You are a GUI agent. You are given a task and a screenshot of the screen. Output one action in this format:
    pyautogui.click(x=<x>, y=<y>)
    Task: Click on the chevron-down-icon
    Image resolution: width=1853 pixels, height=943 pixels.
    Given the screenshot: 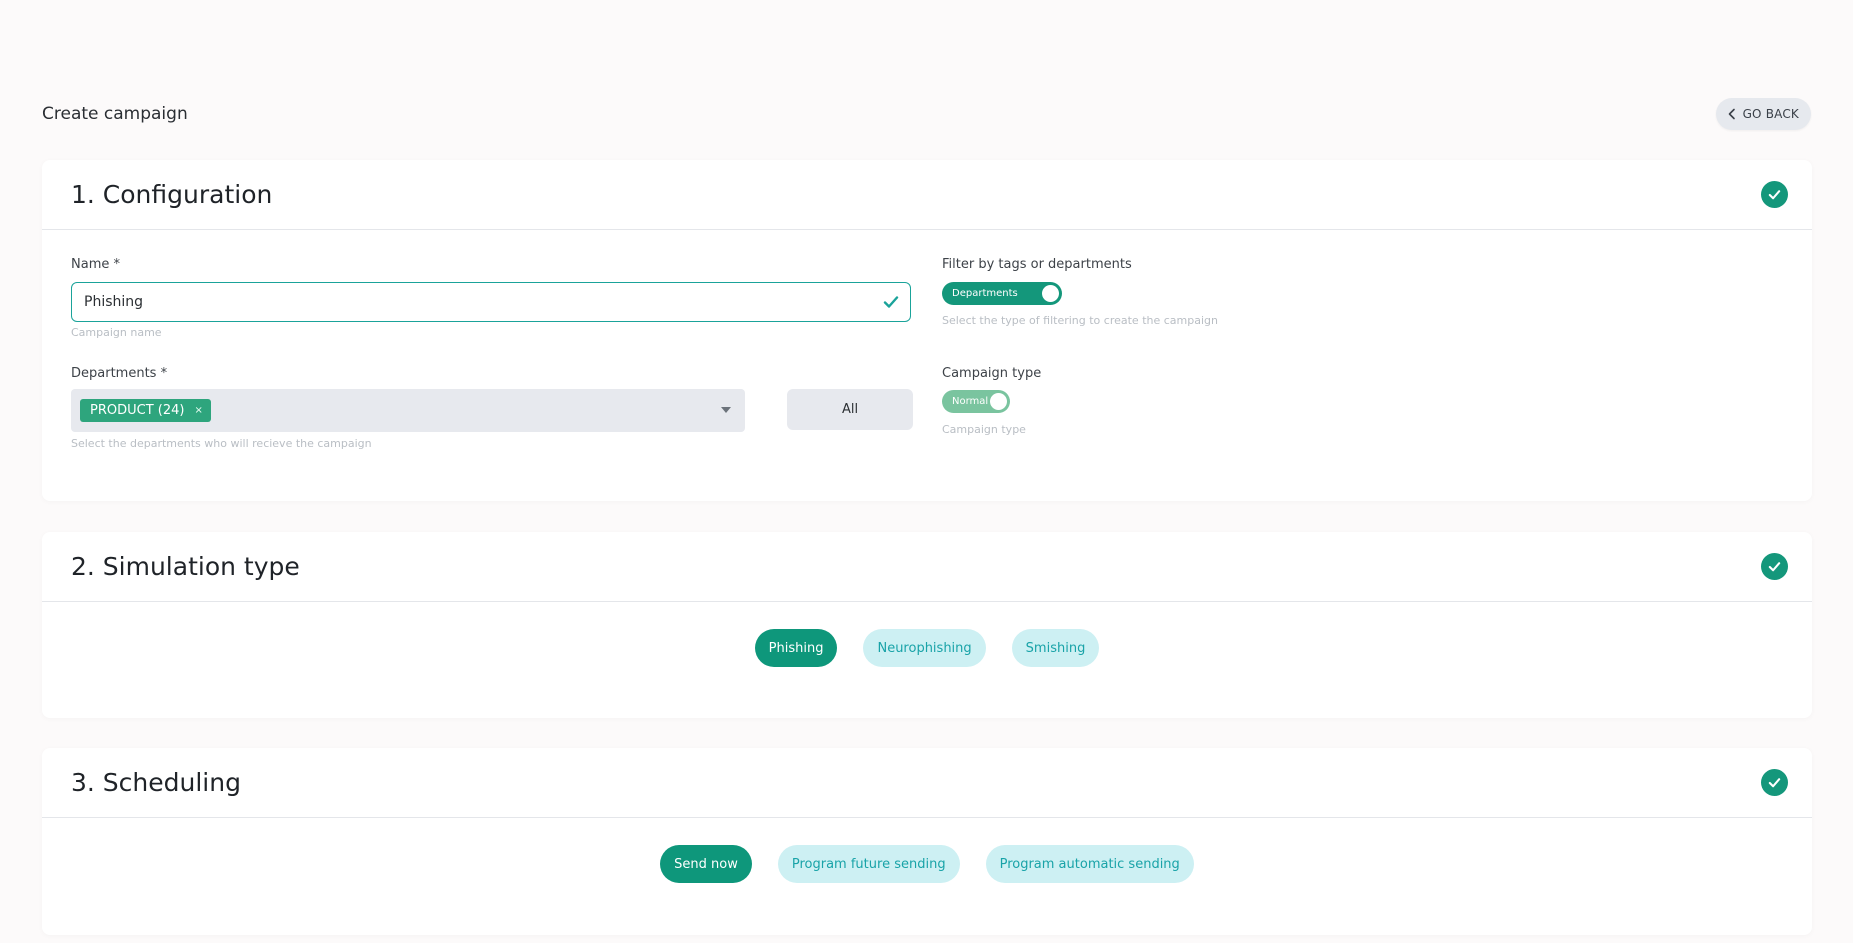 What is the action you would take?
    pyautogui.click(x=726, y=410)
    